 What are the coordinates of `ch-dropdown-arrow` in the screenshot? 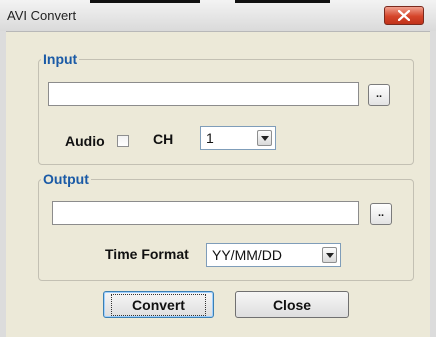 It's located at (264, 138).